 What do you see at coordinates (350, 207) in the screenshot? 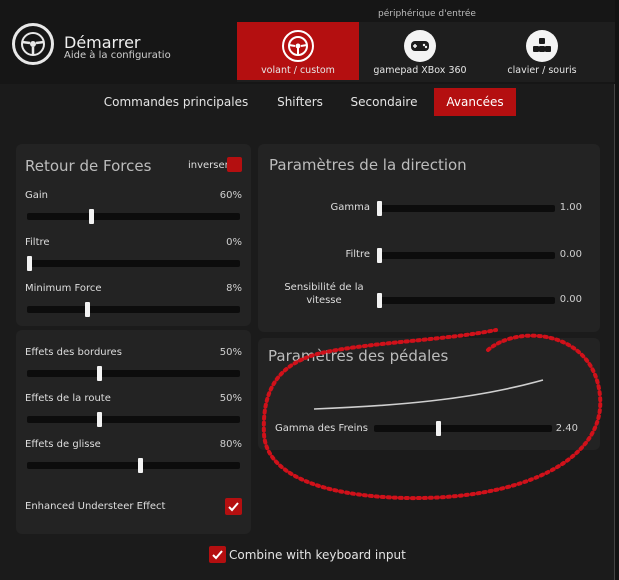
I see `steering-gamma-label: Gamma` at bounding box center [350, 207].